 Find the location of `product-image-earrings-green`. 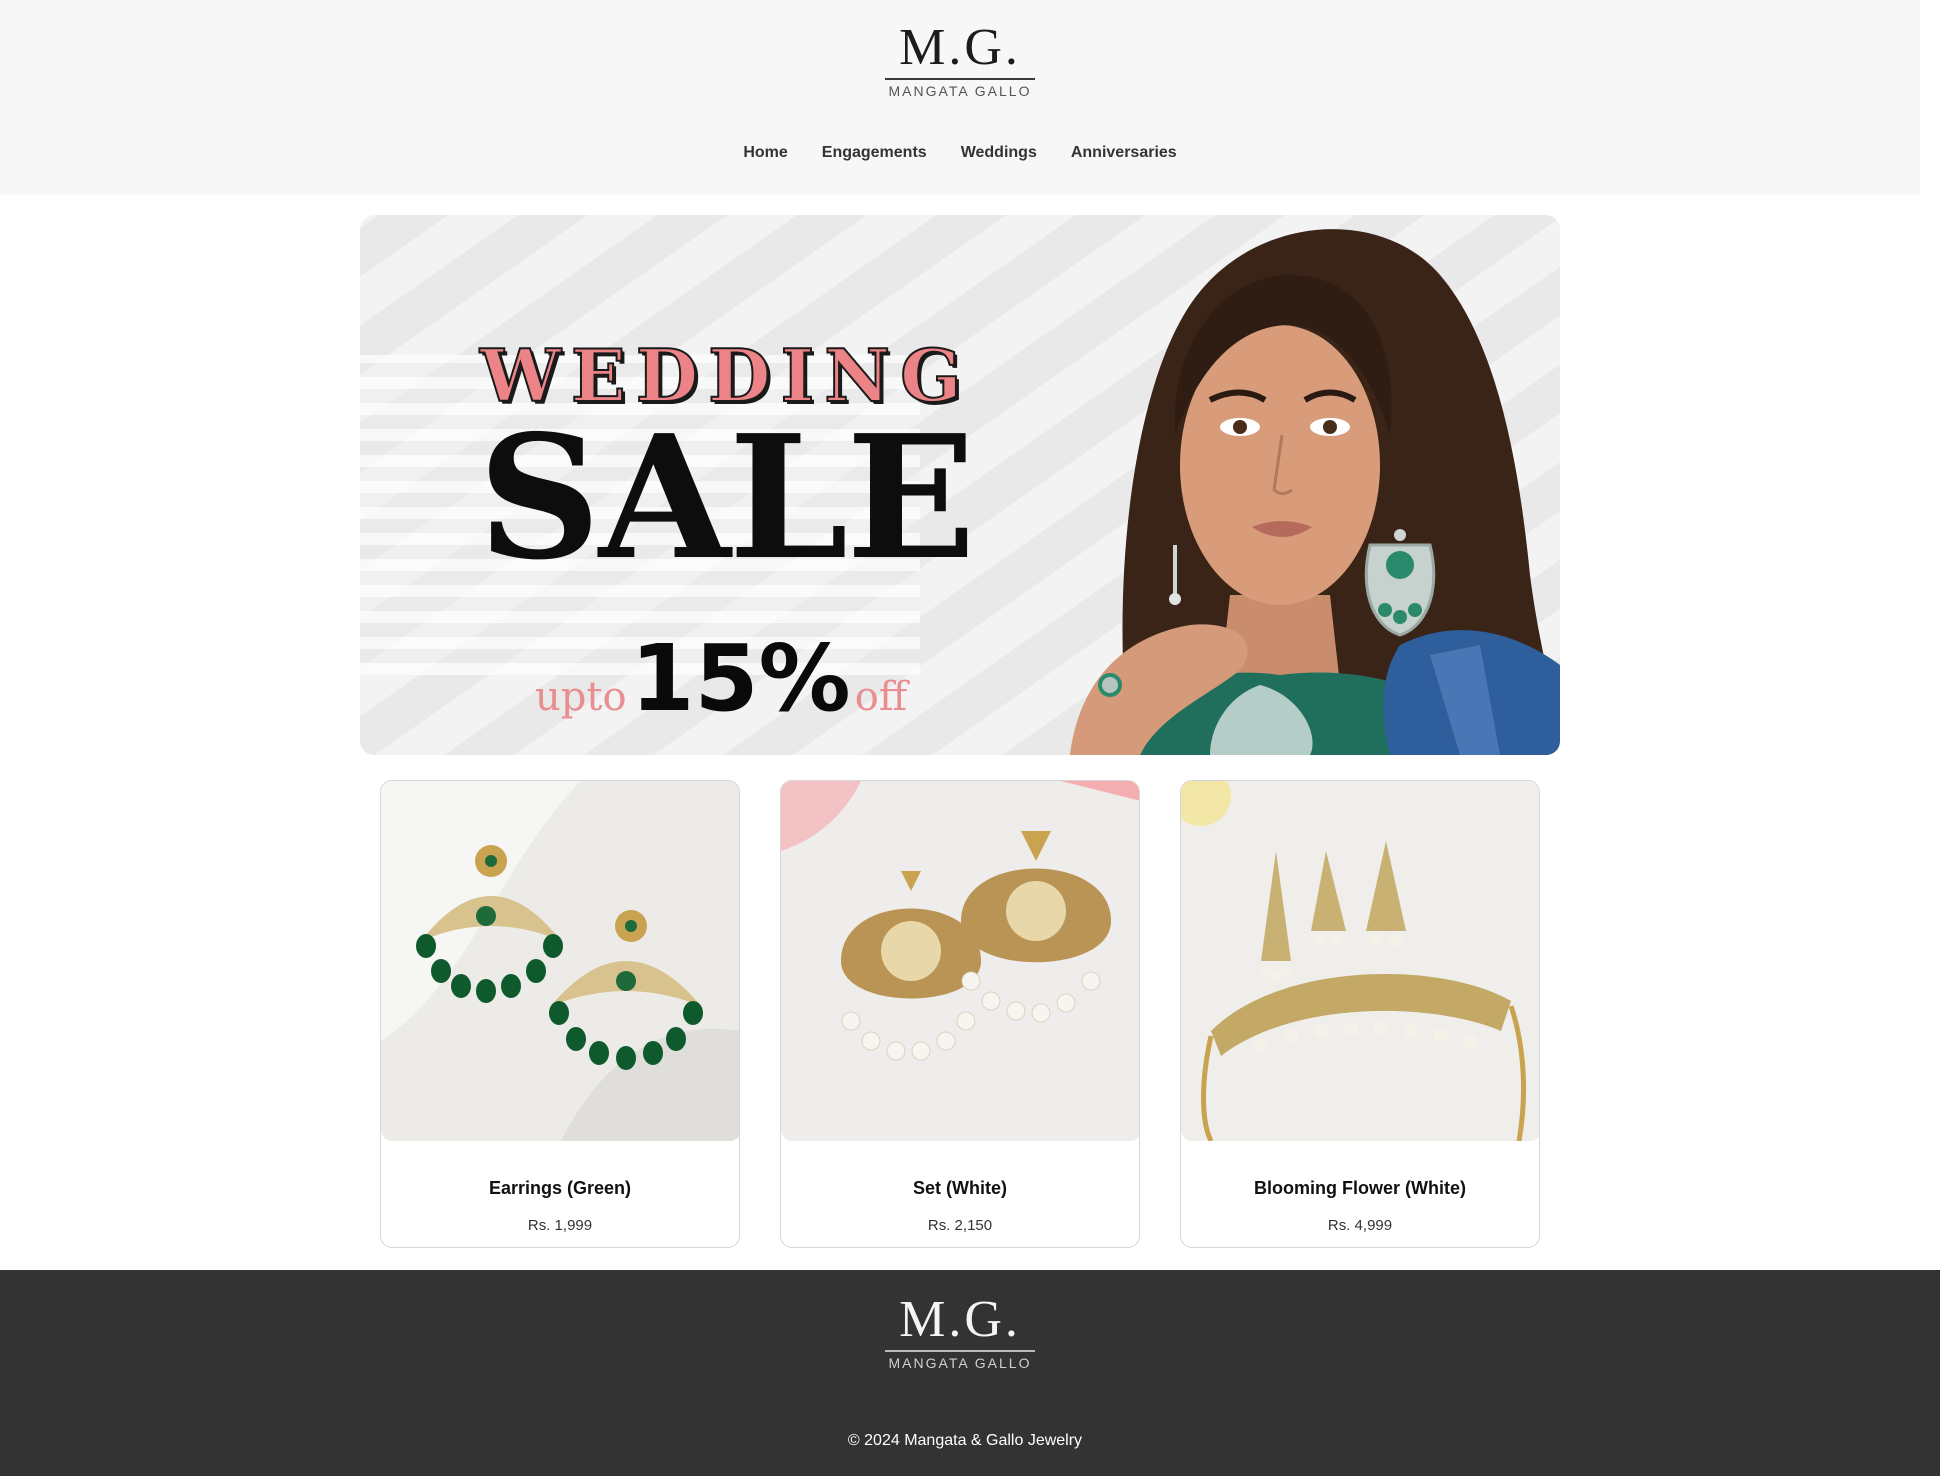

product-image-earrings-green is located at coordinates (560, 961).